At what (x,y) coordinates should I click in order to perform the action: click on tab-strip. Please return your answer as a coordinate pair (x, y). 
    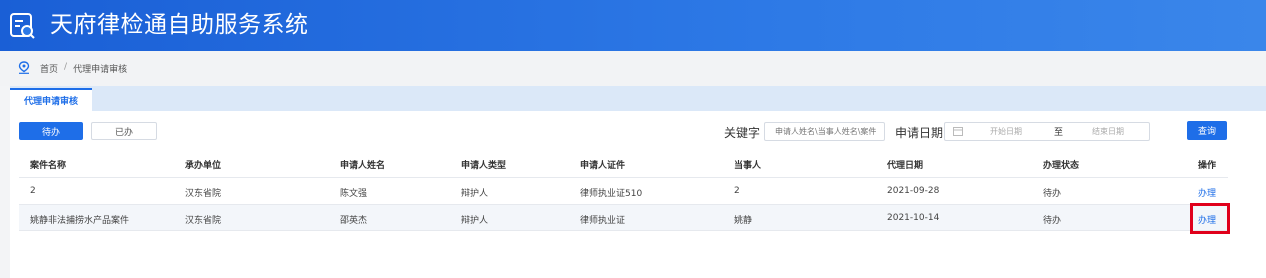
    Looking at the image, I should click on (638, 98).